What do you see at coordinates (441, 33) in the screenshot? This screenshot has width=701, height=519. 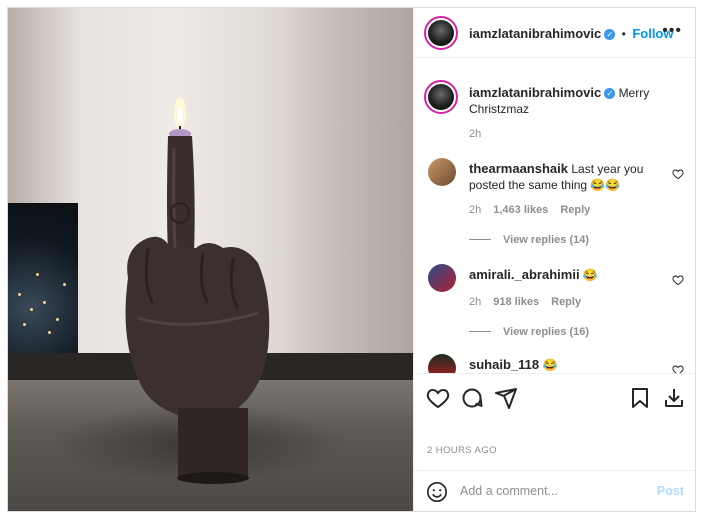 I see `author-avatar` at bounding box center [441, 33].